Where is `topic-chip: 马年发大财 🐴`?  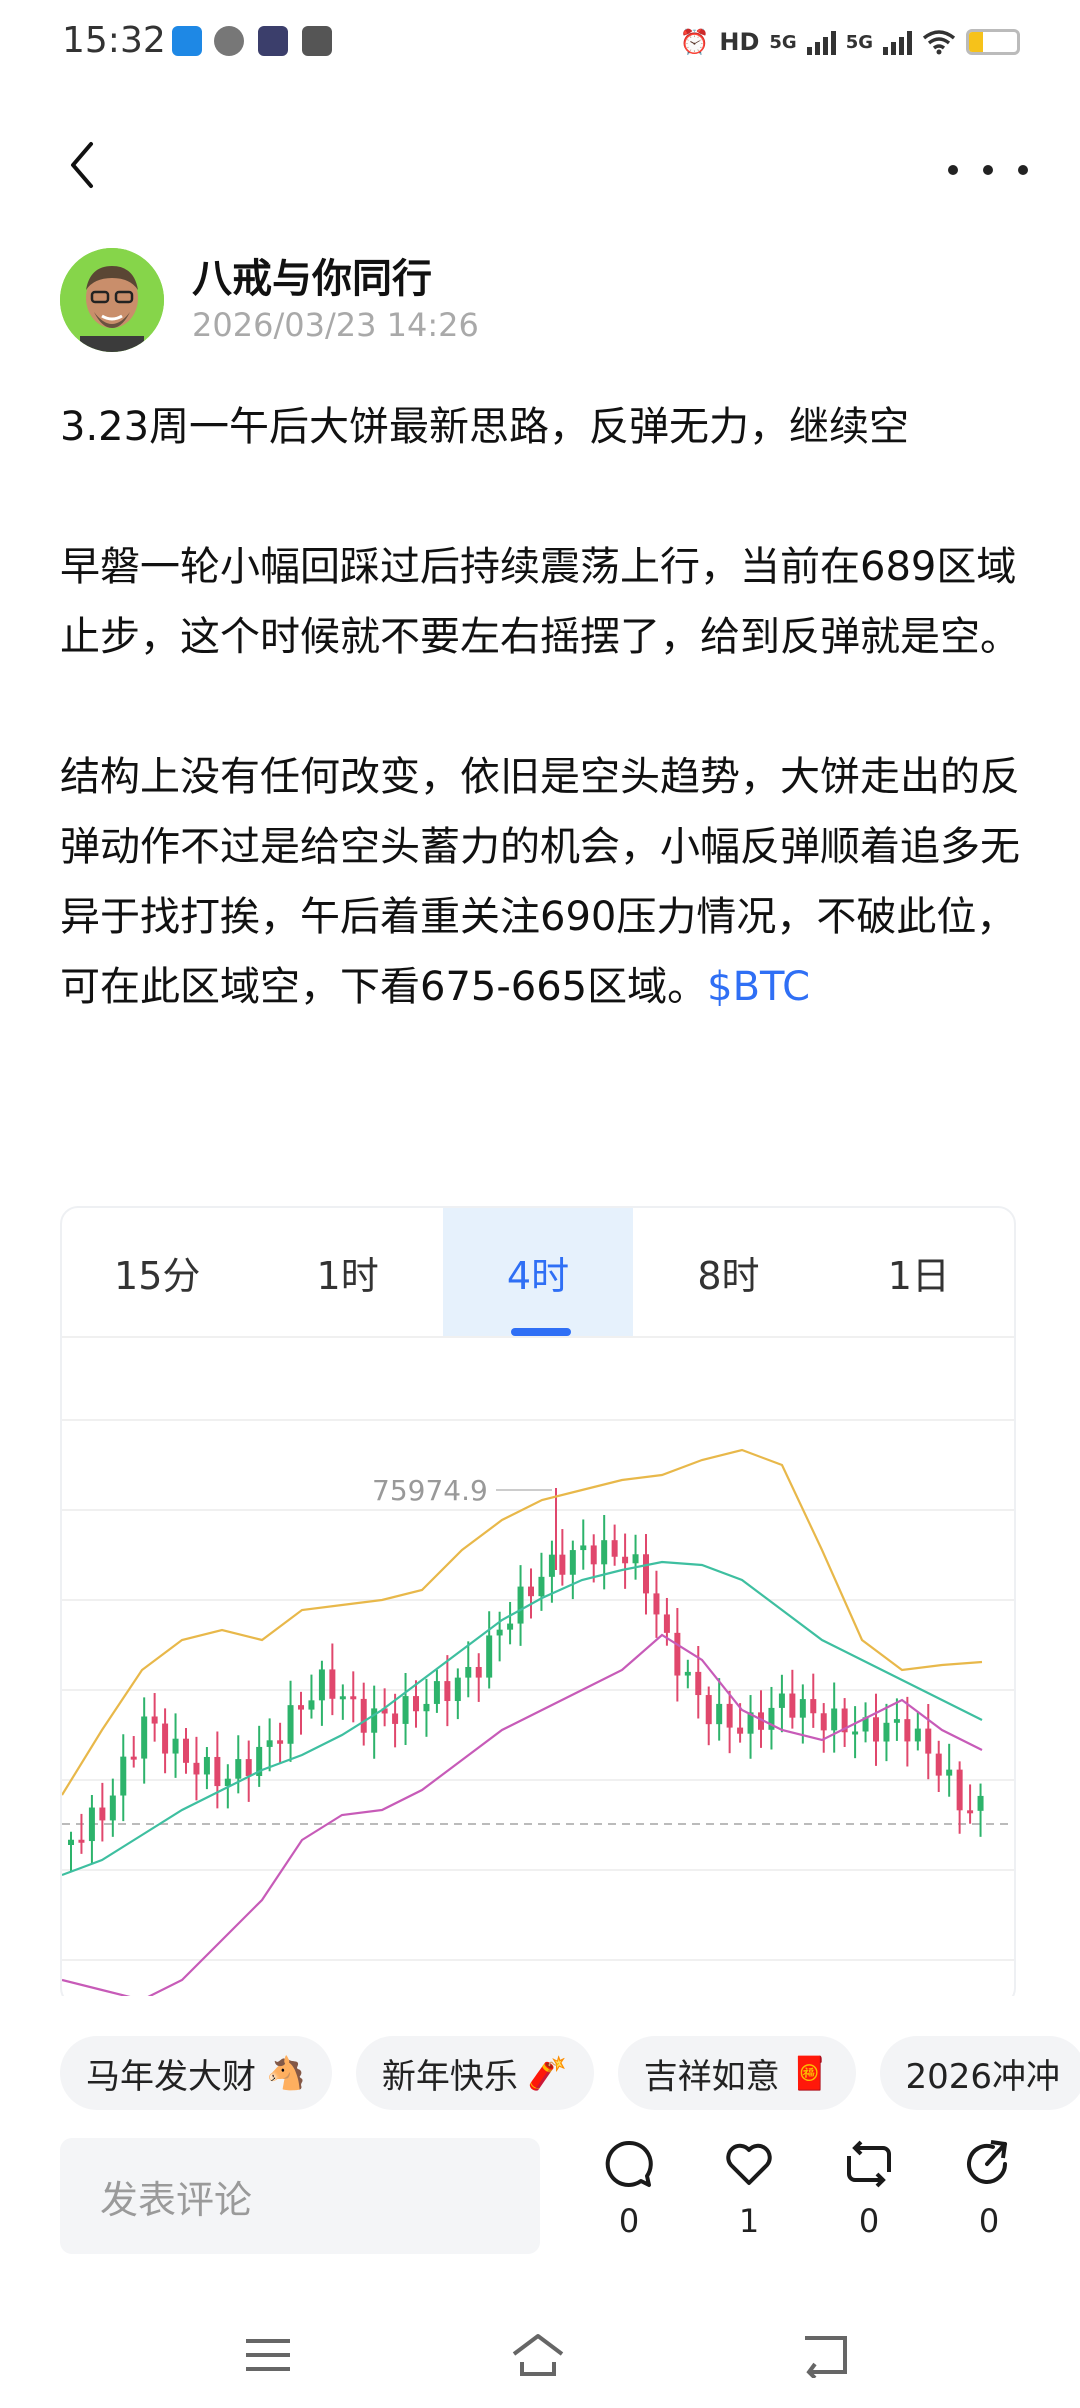 topic-chip: 马年发大财 🐴 is located at coordinates (196, 2073).